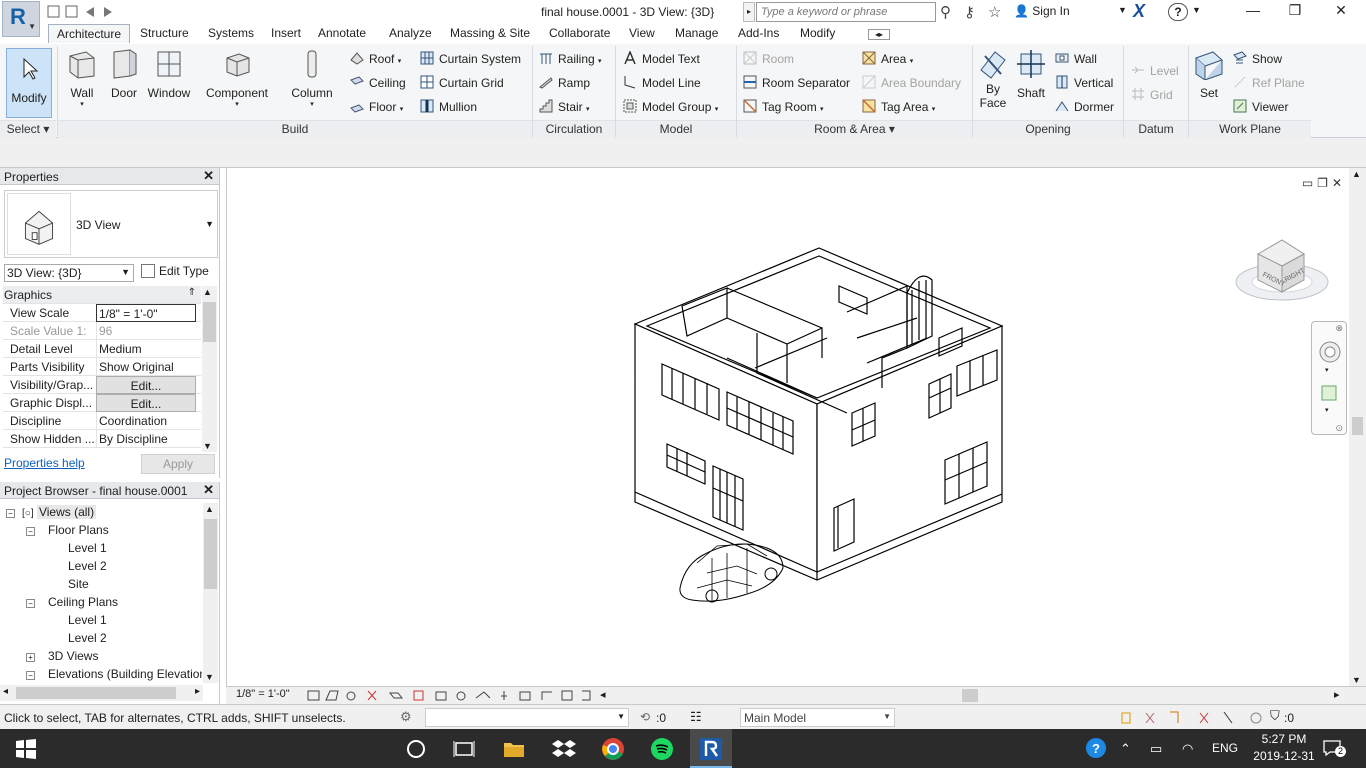 Image resolution: width=1366 pixels, height=768 pixels. What do you see at coordinates (945, 12) in the screenshot?
I see `binoculars-icon: ⚲` at bounding box center [945, 12].